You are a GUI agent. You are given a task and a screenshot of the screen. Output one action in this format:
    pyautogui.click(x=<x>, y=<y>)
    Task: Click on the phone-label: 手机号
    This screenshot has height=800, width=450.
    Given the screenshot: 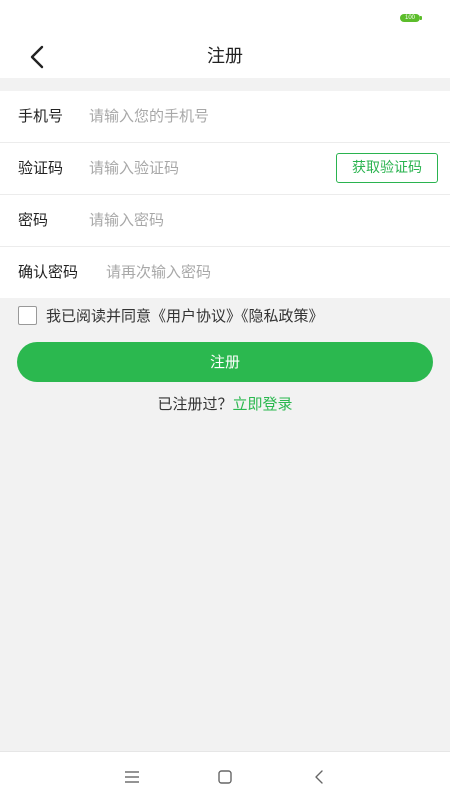 What is the action you would take?
    pyautogui.click(x=41, y=116)
    